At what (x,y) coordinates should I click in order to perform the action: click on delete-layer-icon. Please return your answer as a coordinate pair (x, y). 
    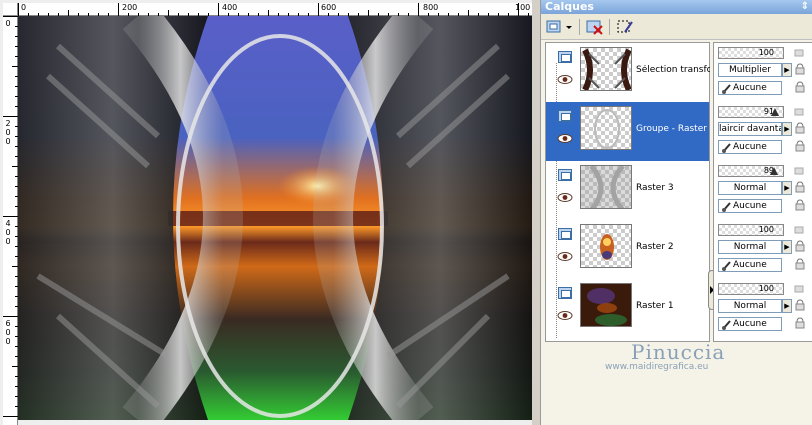
    Looking at the image, I should click on (594, 27).